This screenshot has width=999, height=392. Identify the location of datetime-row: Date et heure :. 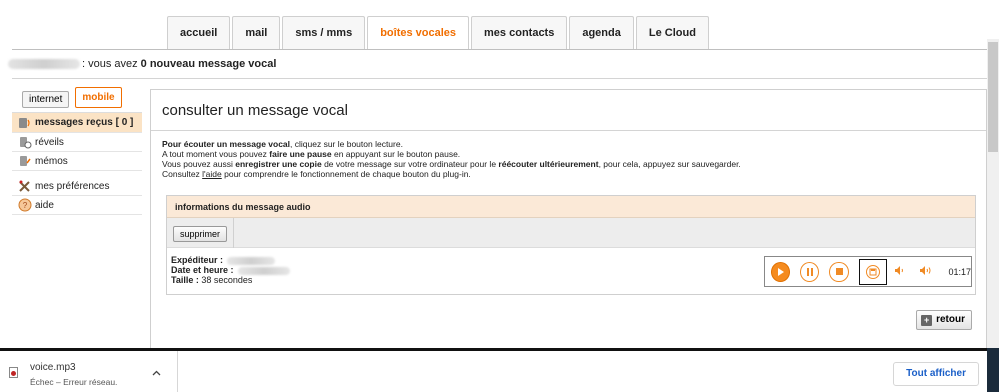
(230, 270).